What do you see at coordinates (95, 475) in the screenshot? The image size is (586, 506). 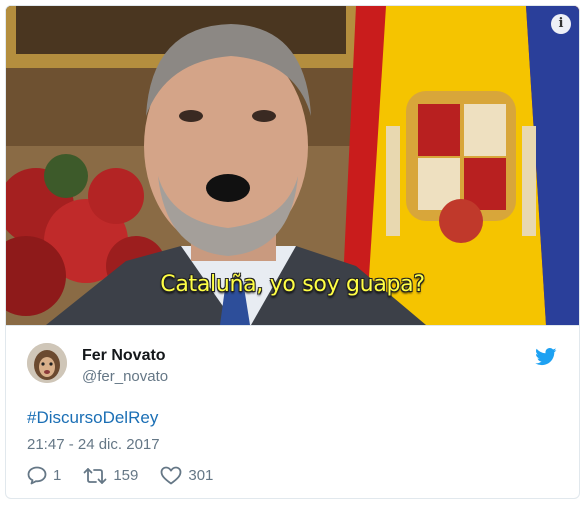 I see `retweet-icon` at bounding box center [95, 475].